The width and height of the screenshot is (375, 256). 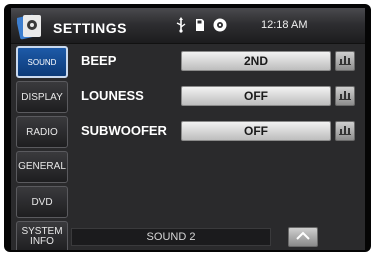 I want to click on sidebar-item-dvd: DVD, so click(x=42, y=202).